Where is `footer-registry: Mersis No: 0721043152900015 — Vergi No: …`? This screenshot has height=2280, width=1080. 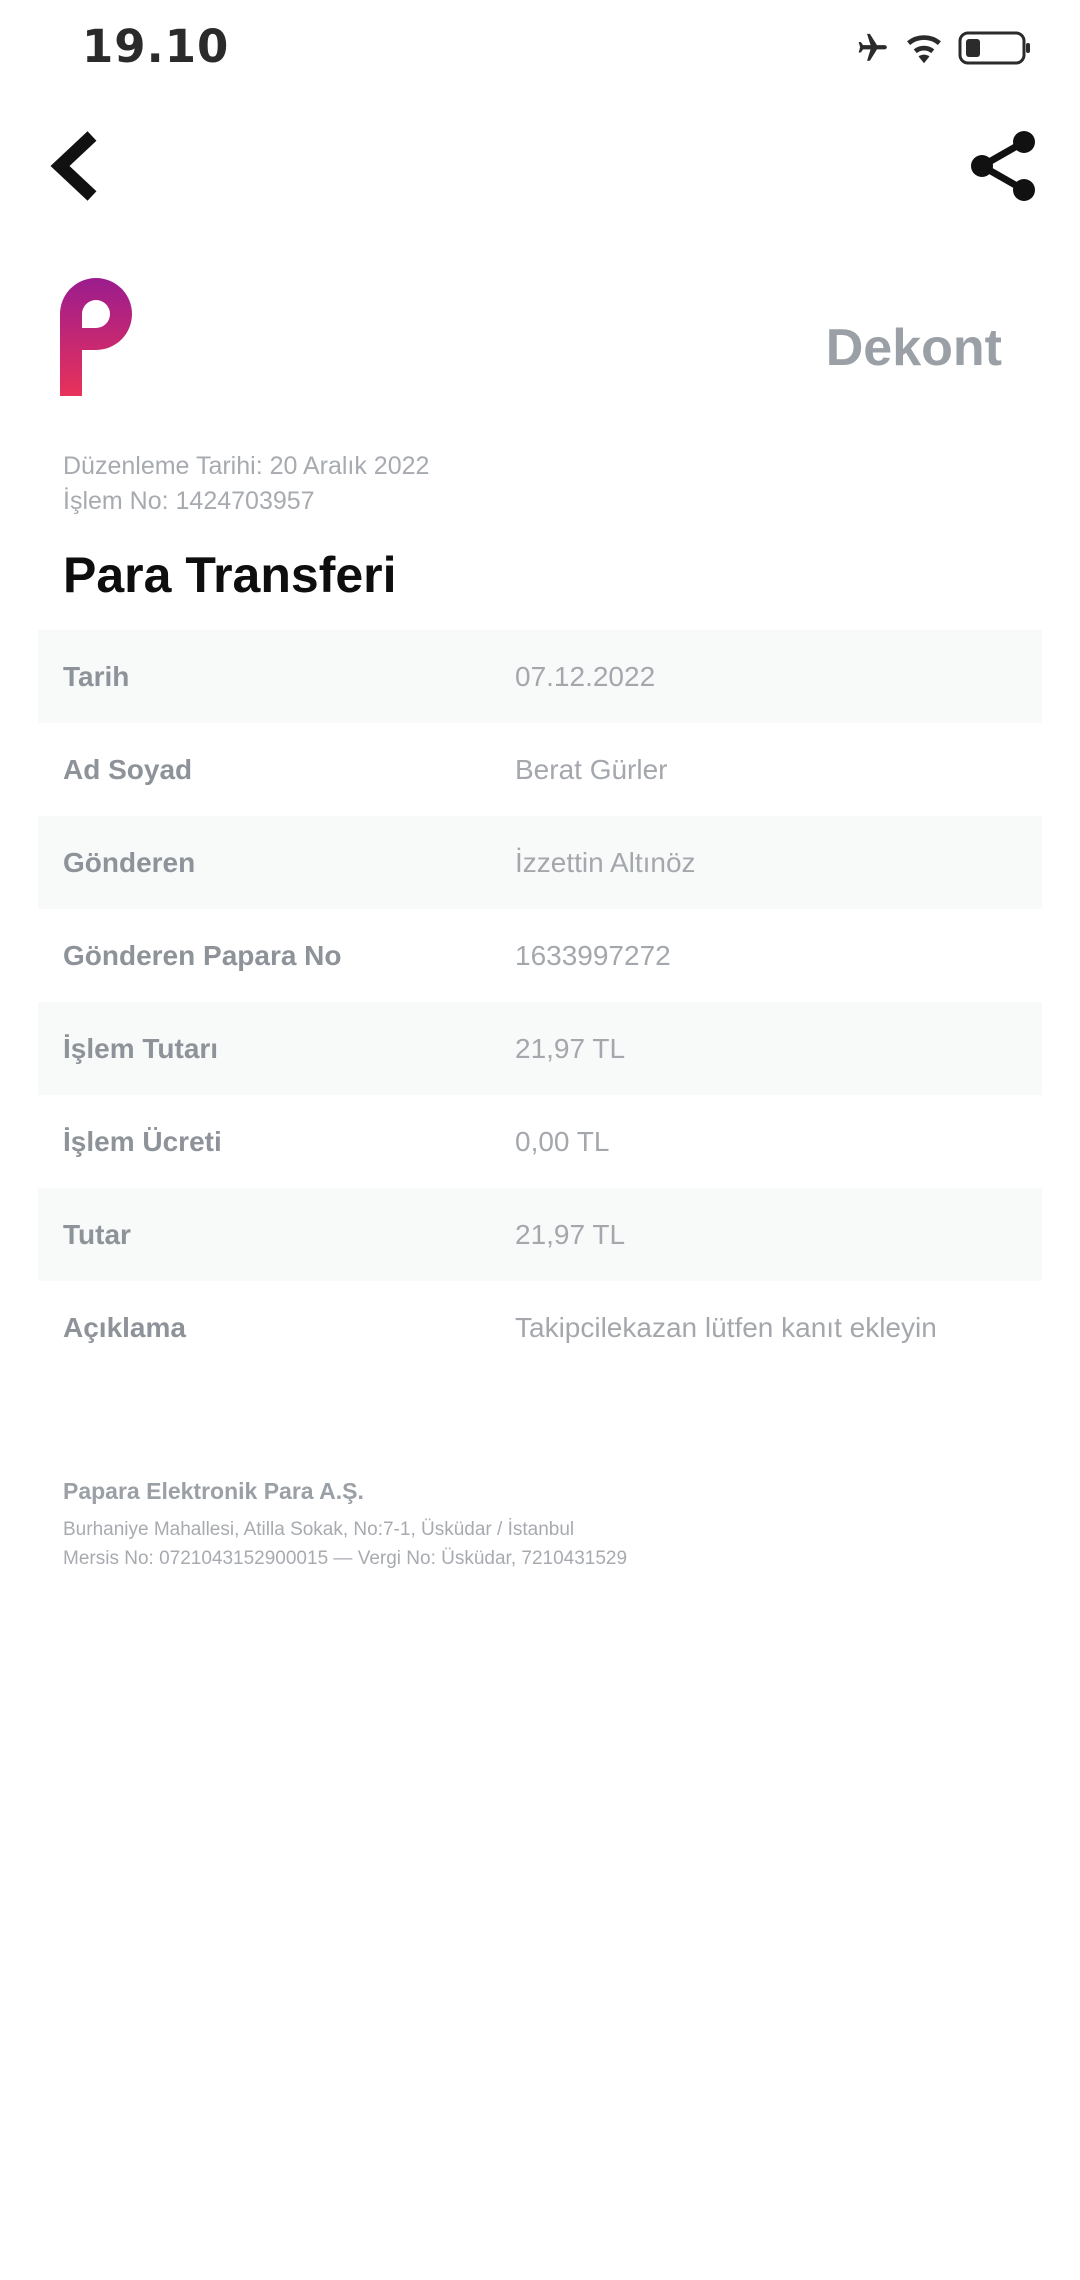 footer-registry: Mersis No: 0721043152900015 — Vergi No: … is located at coordinates (345, 1558).